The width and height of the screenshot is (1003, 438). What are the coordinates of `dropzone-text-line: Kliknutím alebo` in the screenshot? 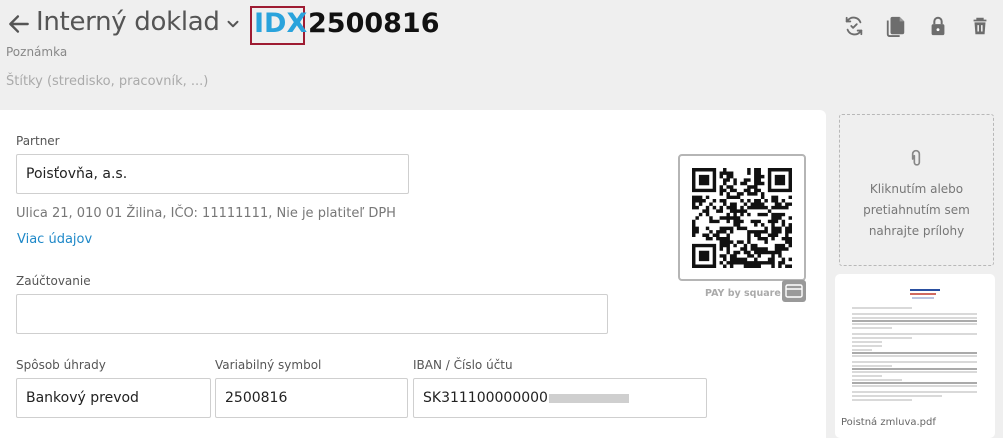 It's located at (916, 189).